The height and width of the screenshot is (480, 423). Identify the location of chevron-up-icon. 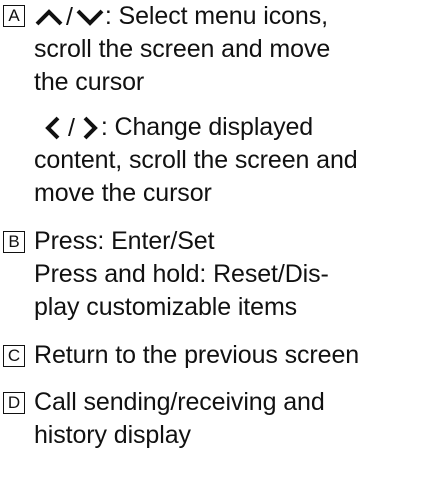
(49, 17).